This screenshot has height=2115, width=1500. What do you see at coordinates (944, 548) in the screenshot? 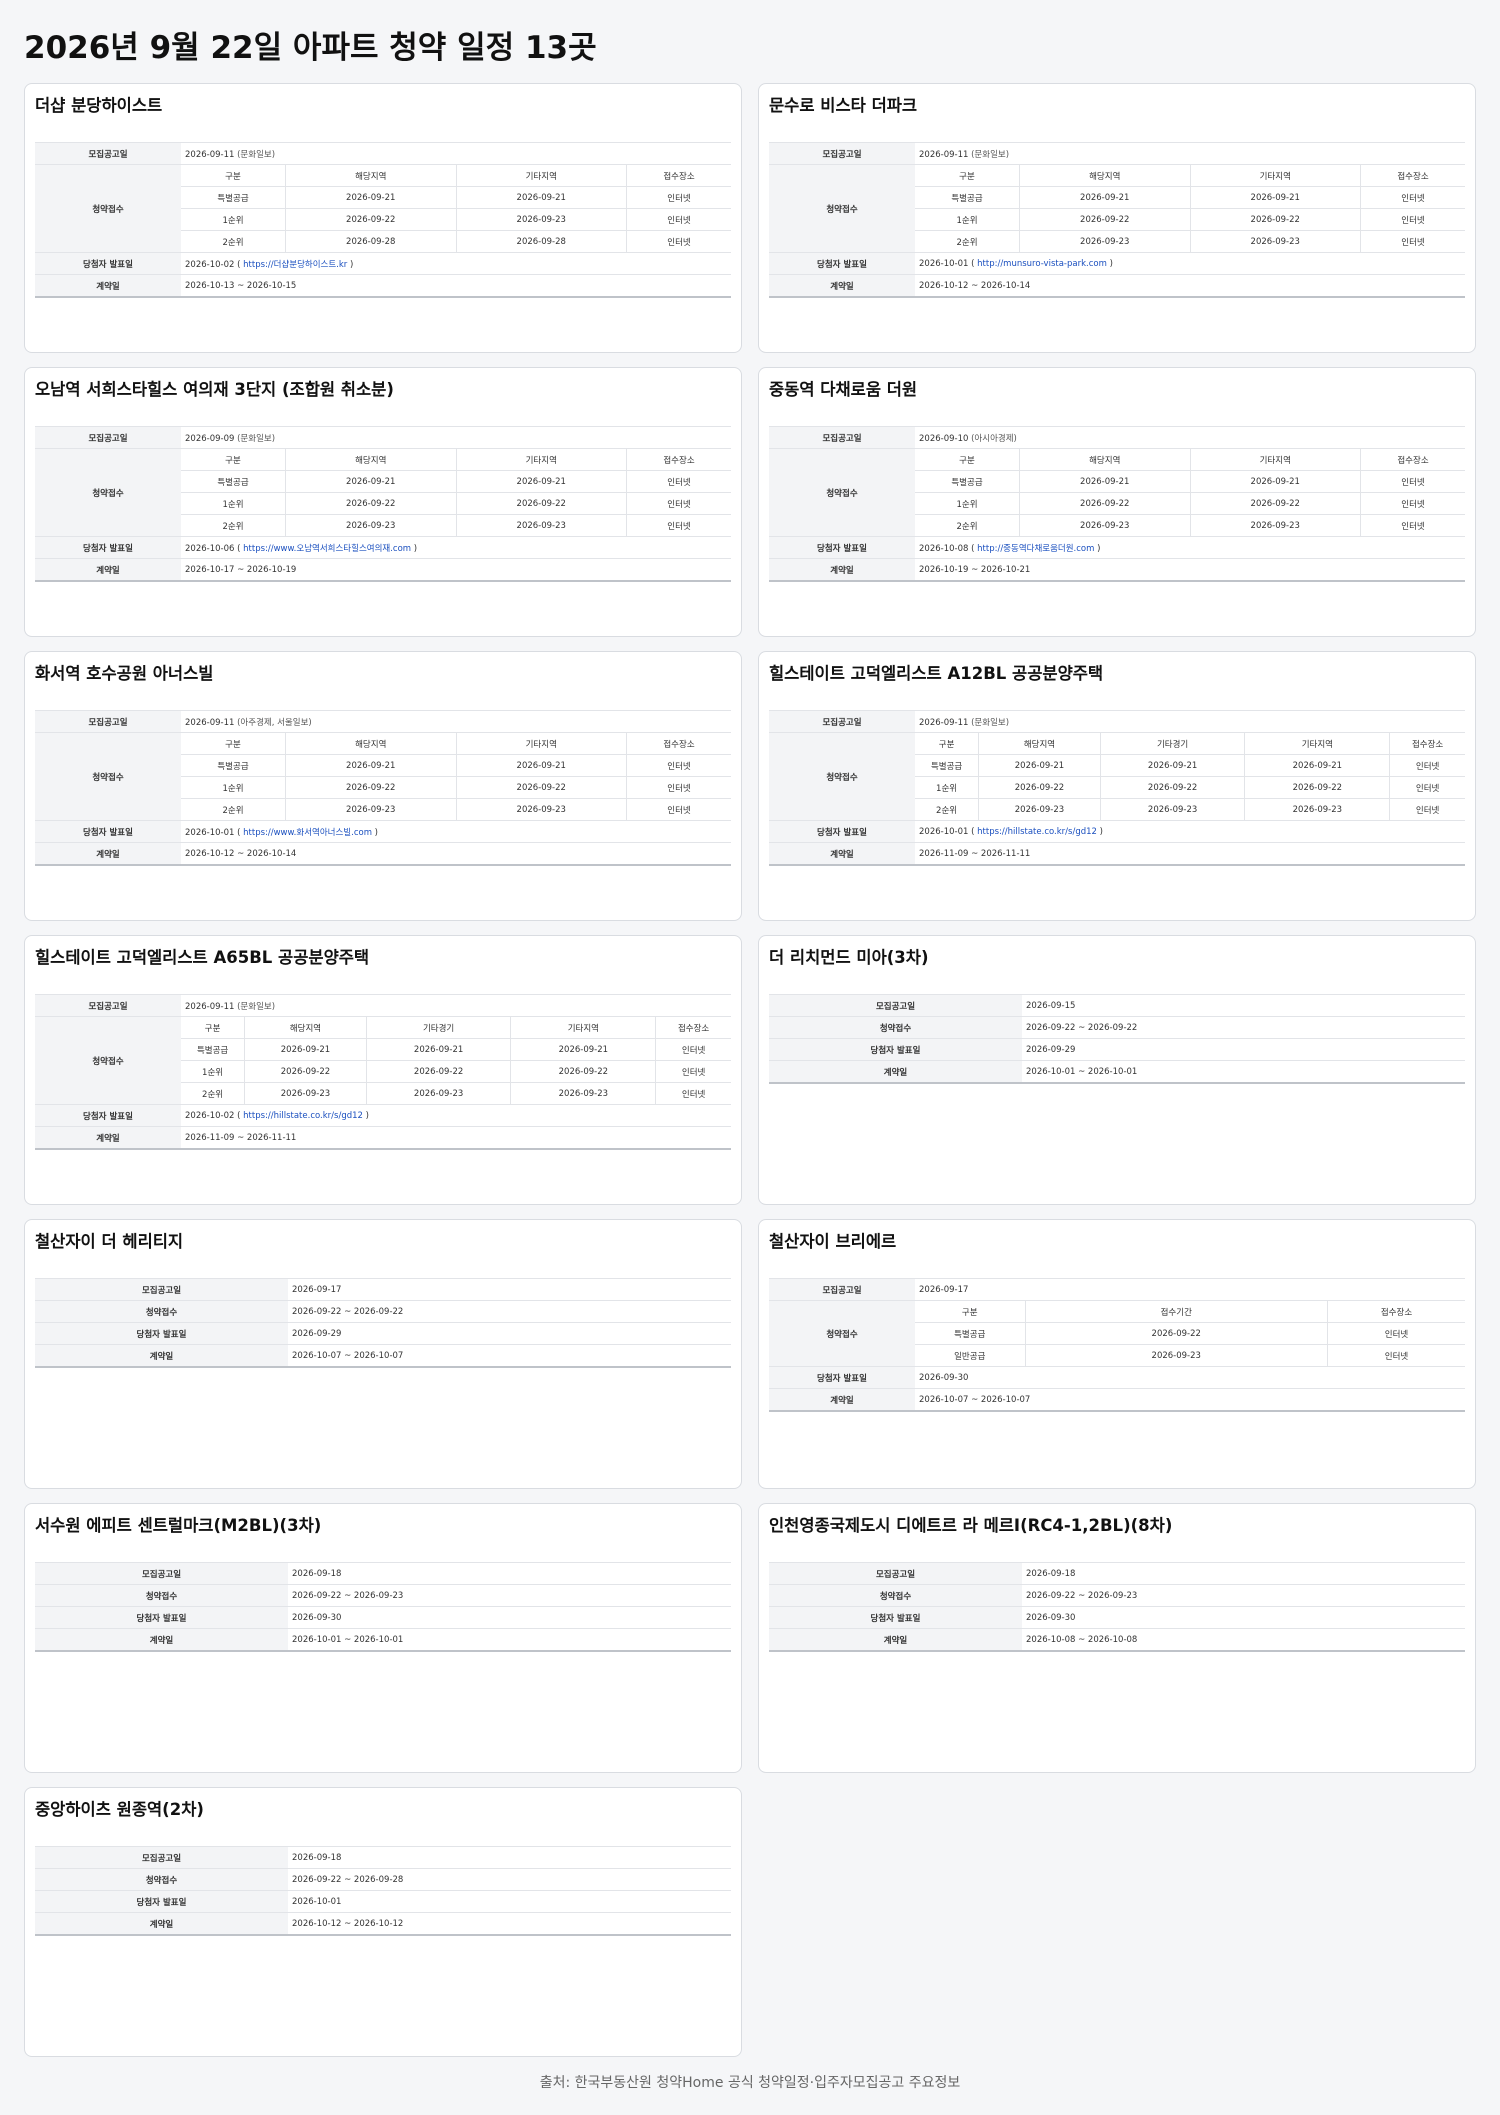
I see `winner-date: 2026-10-08` at bounding box center [944, 548].